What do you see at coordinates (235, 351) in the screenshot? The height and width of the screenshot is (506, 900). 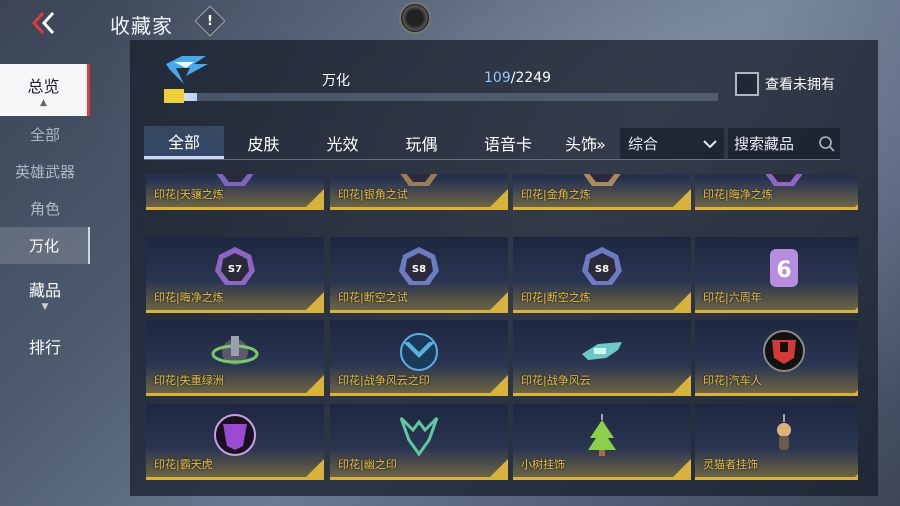 I see `planet-ring-icon` at bounding box center [235, 351].